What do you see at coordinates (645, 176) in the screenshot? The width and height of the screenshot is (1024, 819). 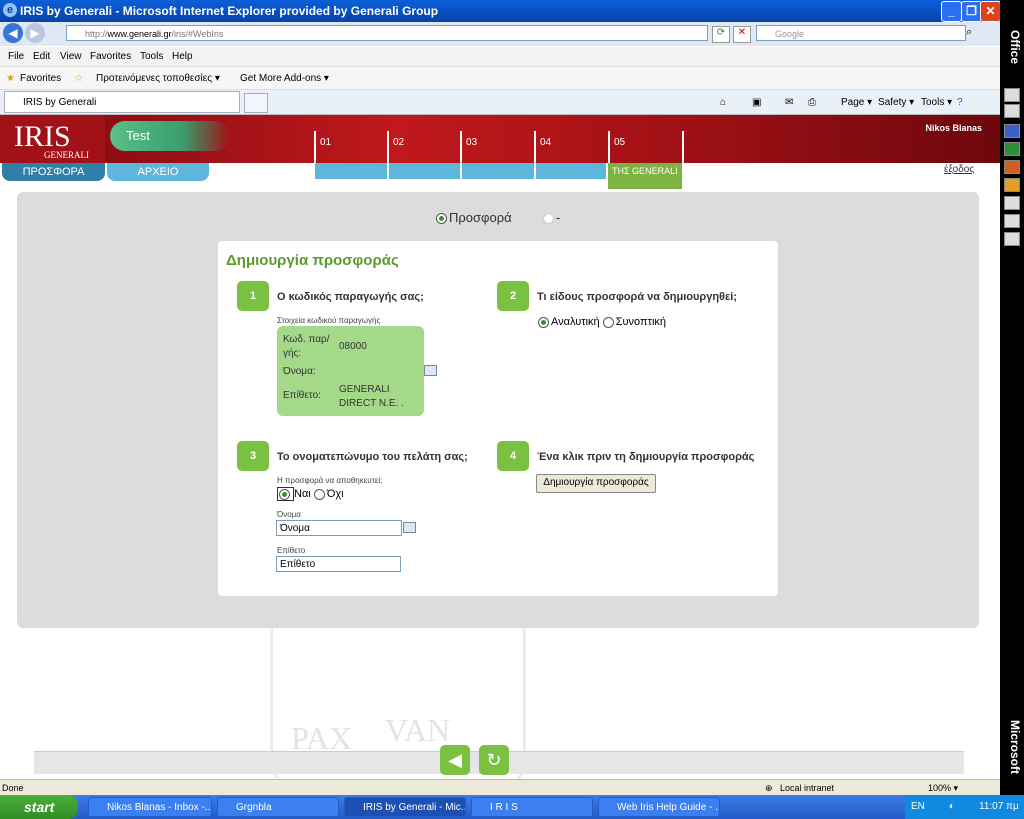 I see `tab-generali: ΤΗΣ GENERALI` at bounding box center [645, 176].